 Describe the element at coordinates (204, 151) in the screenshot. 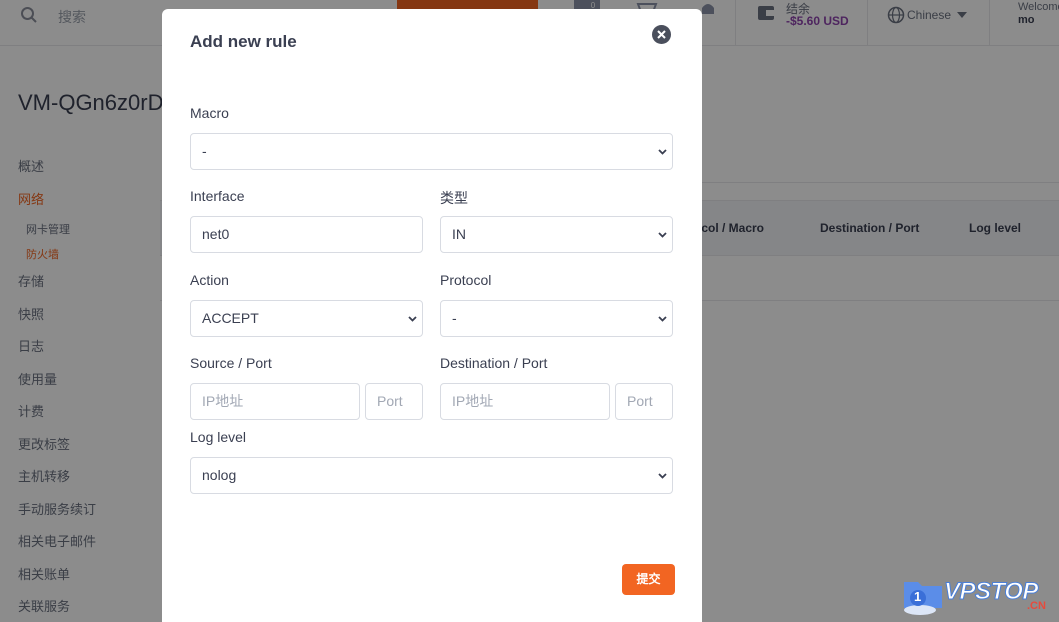

I see `macro-value: -` at that location.